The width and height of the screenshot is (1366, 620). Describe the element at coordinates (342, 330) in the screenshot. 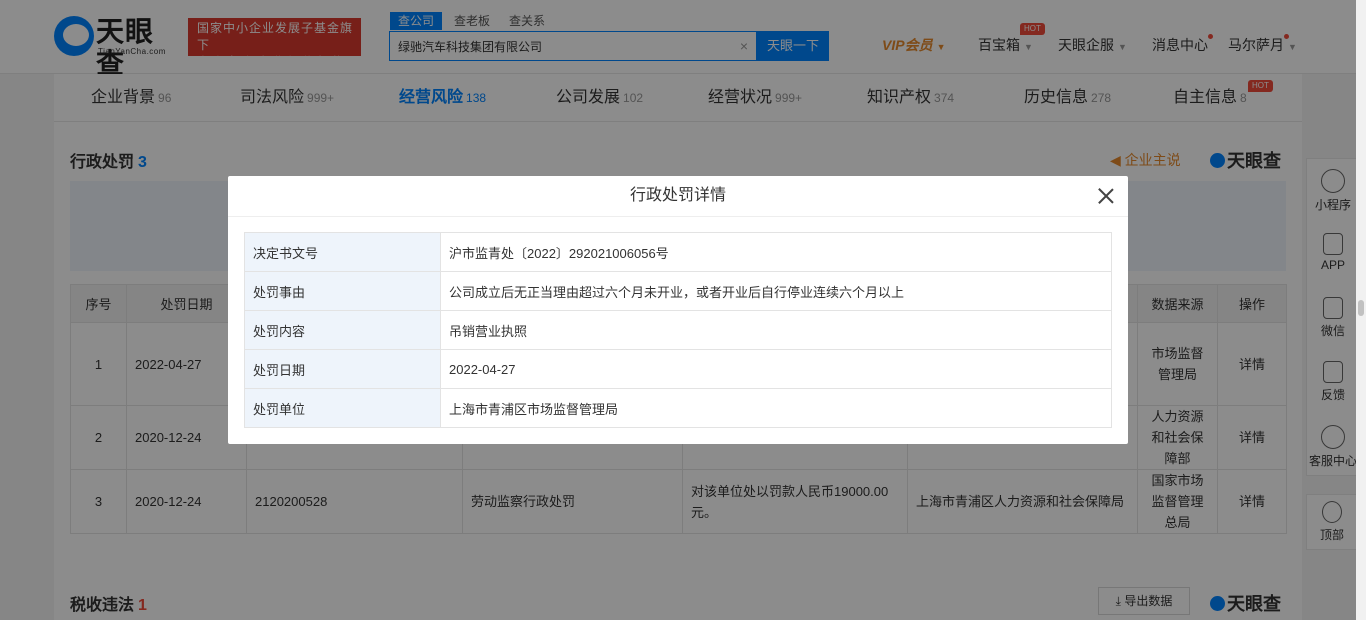

I see `detail-key: 处罚内容` at that location.